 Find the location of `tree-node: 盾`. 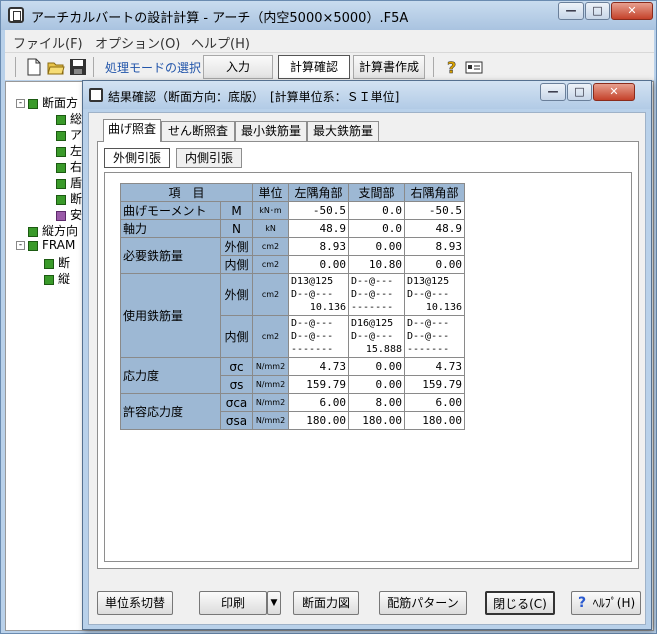

tree-node: 盾 is located at coordinates (69, 182).